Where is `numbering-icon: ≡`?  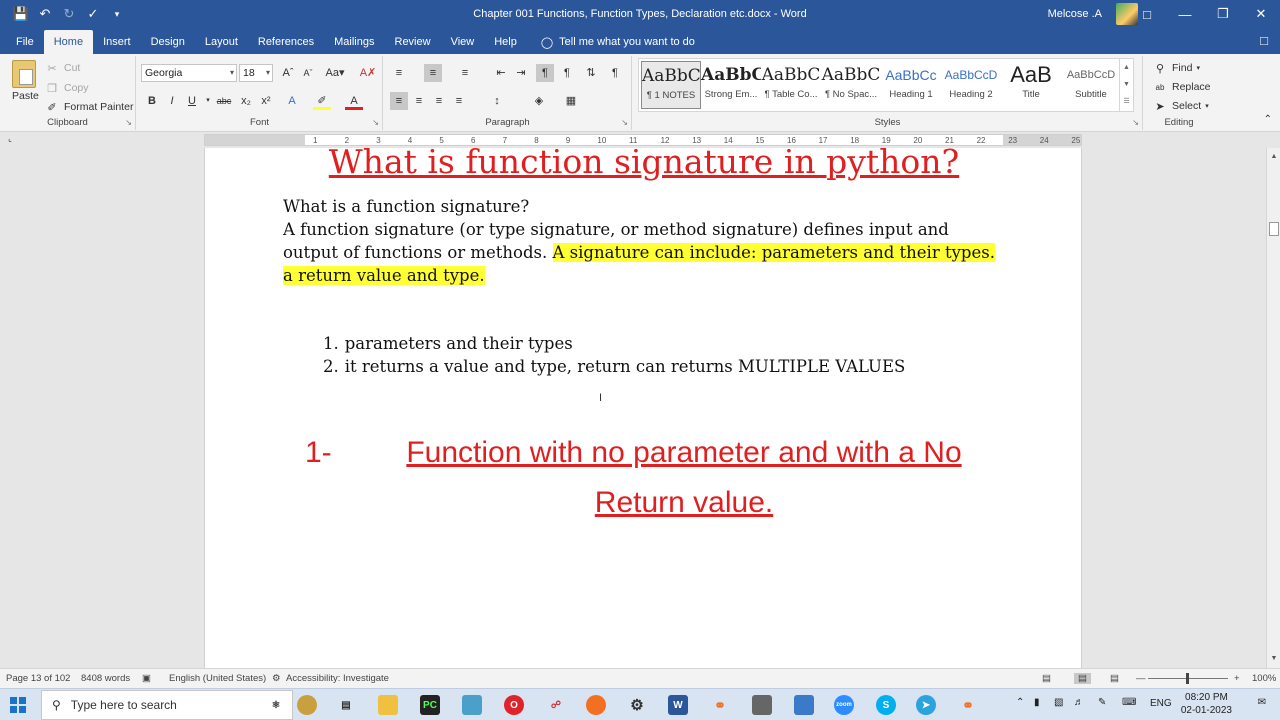
numbering-icon: ≡ is located at coordinates (433, 73).